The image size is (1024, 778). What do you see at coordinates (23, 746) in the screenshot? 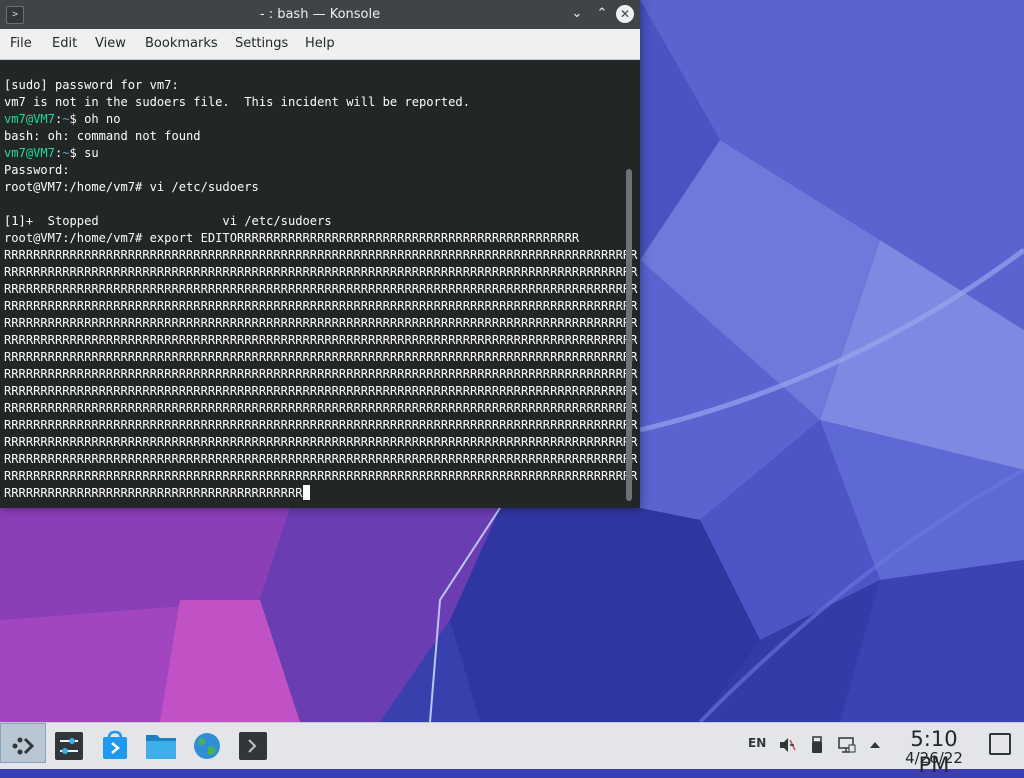
I see `application-launcher-icon` at bounding box center [23, 746].